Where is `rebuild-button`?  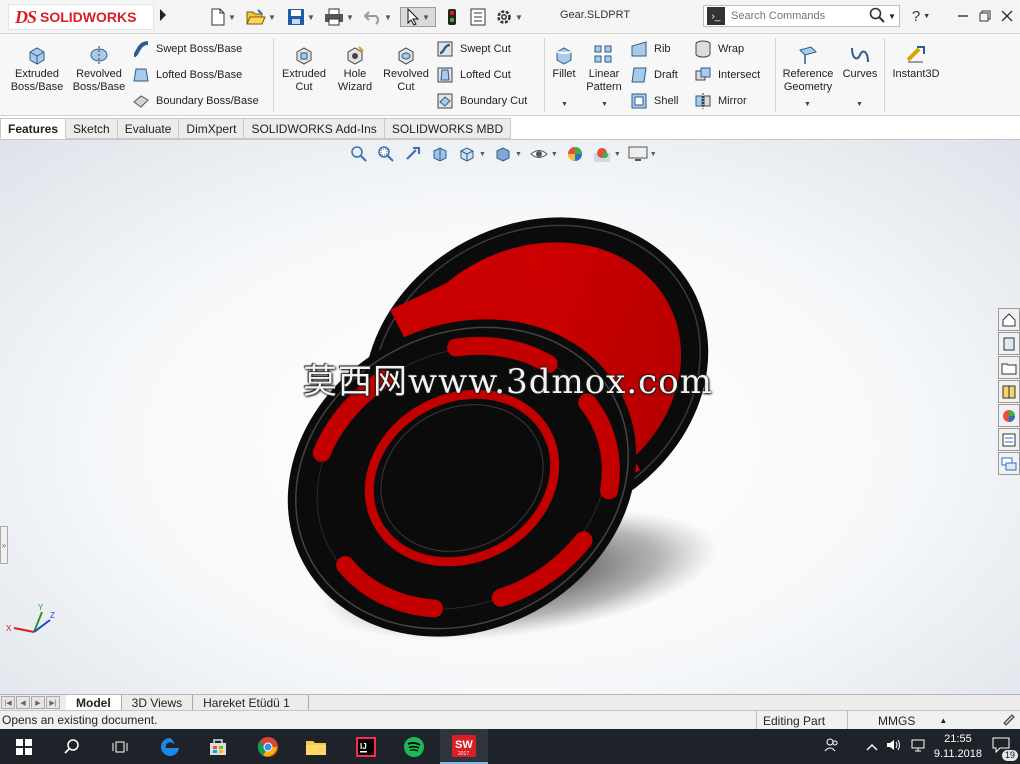 rebuild-button is located at coordinates (452, 17).